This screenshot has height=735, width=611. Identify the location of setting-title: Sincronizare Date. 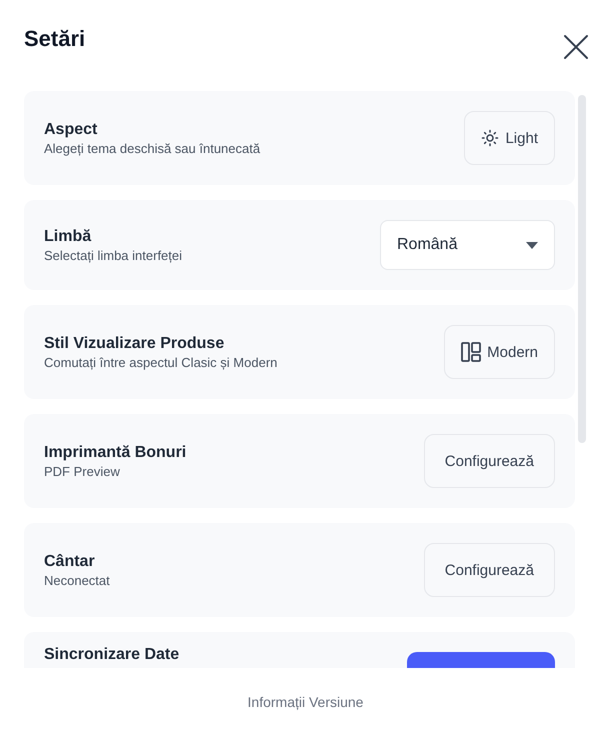
(112, 655).